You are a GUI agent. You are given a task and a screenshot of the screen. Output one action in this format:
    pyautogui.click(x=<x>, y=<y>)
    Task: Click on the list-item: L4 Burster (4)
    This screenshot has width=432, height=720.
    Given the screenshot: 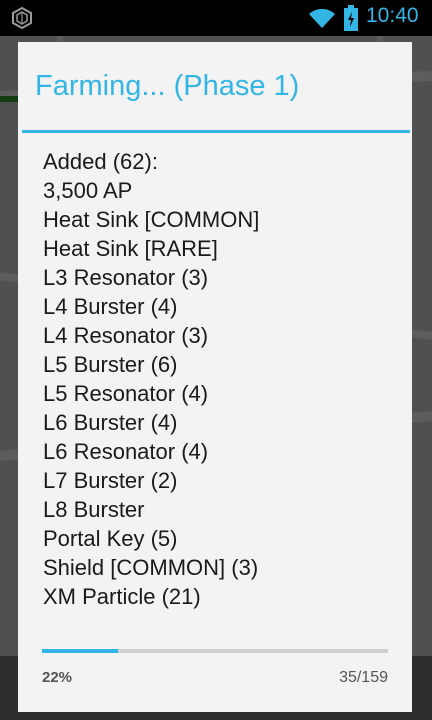 What is the action you would take?
    pyautogui.click(x=110, y=306)
    